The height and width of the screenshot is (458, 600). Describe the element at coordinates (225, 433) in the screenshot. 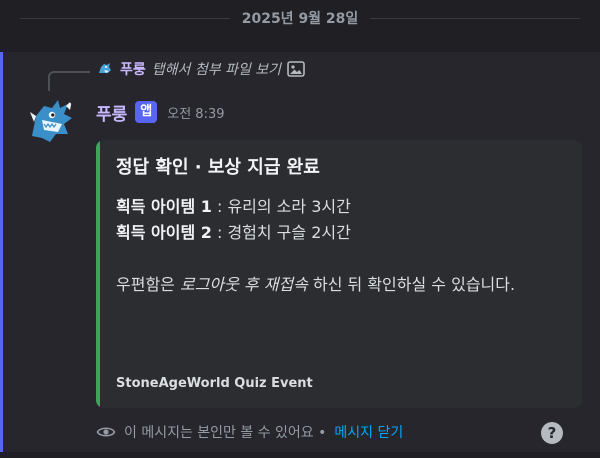

I see `ephemeral-text: 이 메시지는 본인만 볼 수 있어요 •` at that location.